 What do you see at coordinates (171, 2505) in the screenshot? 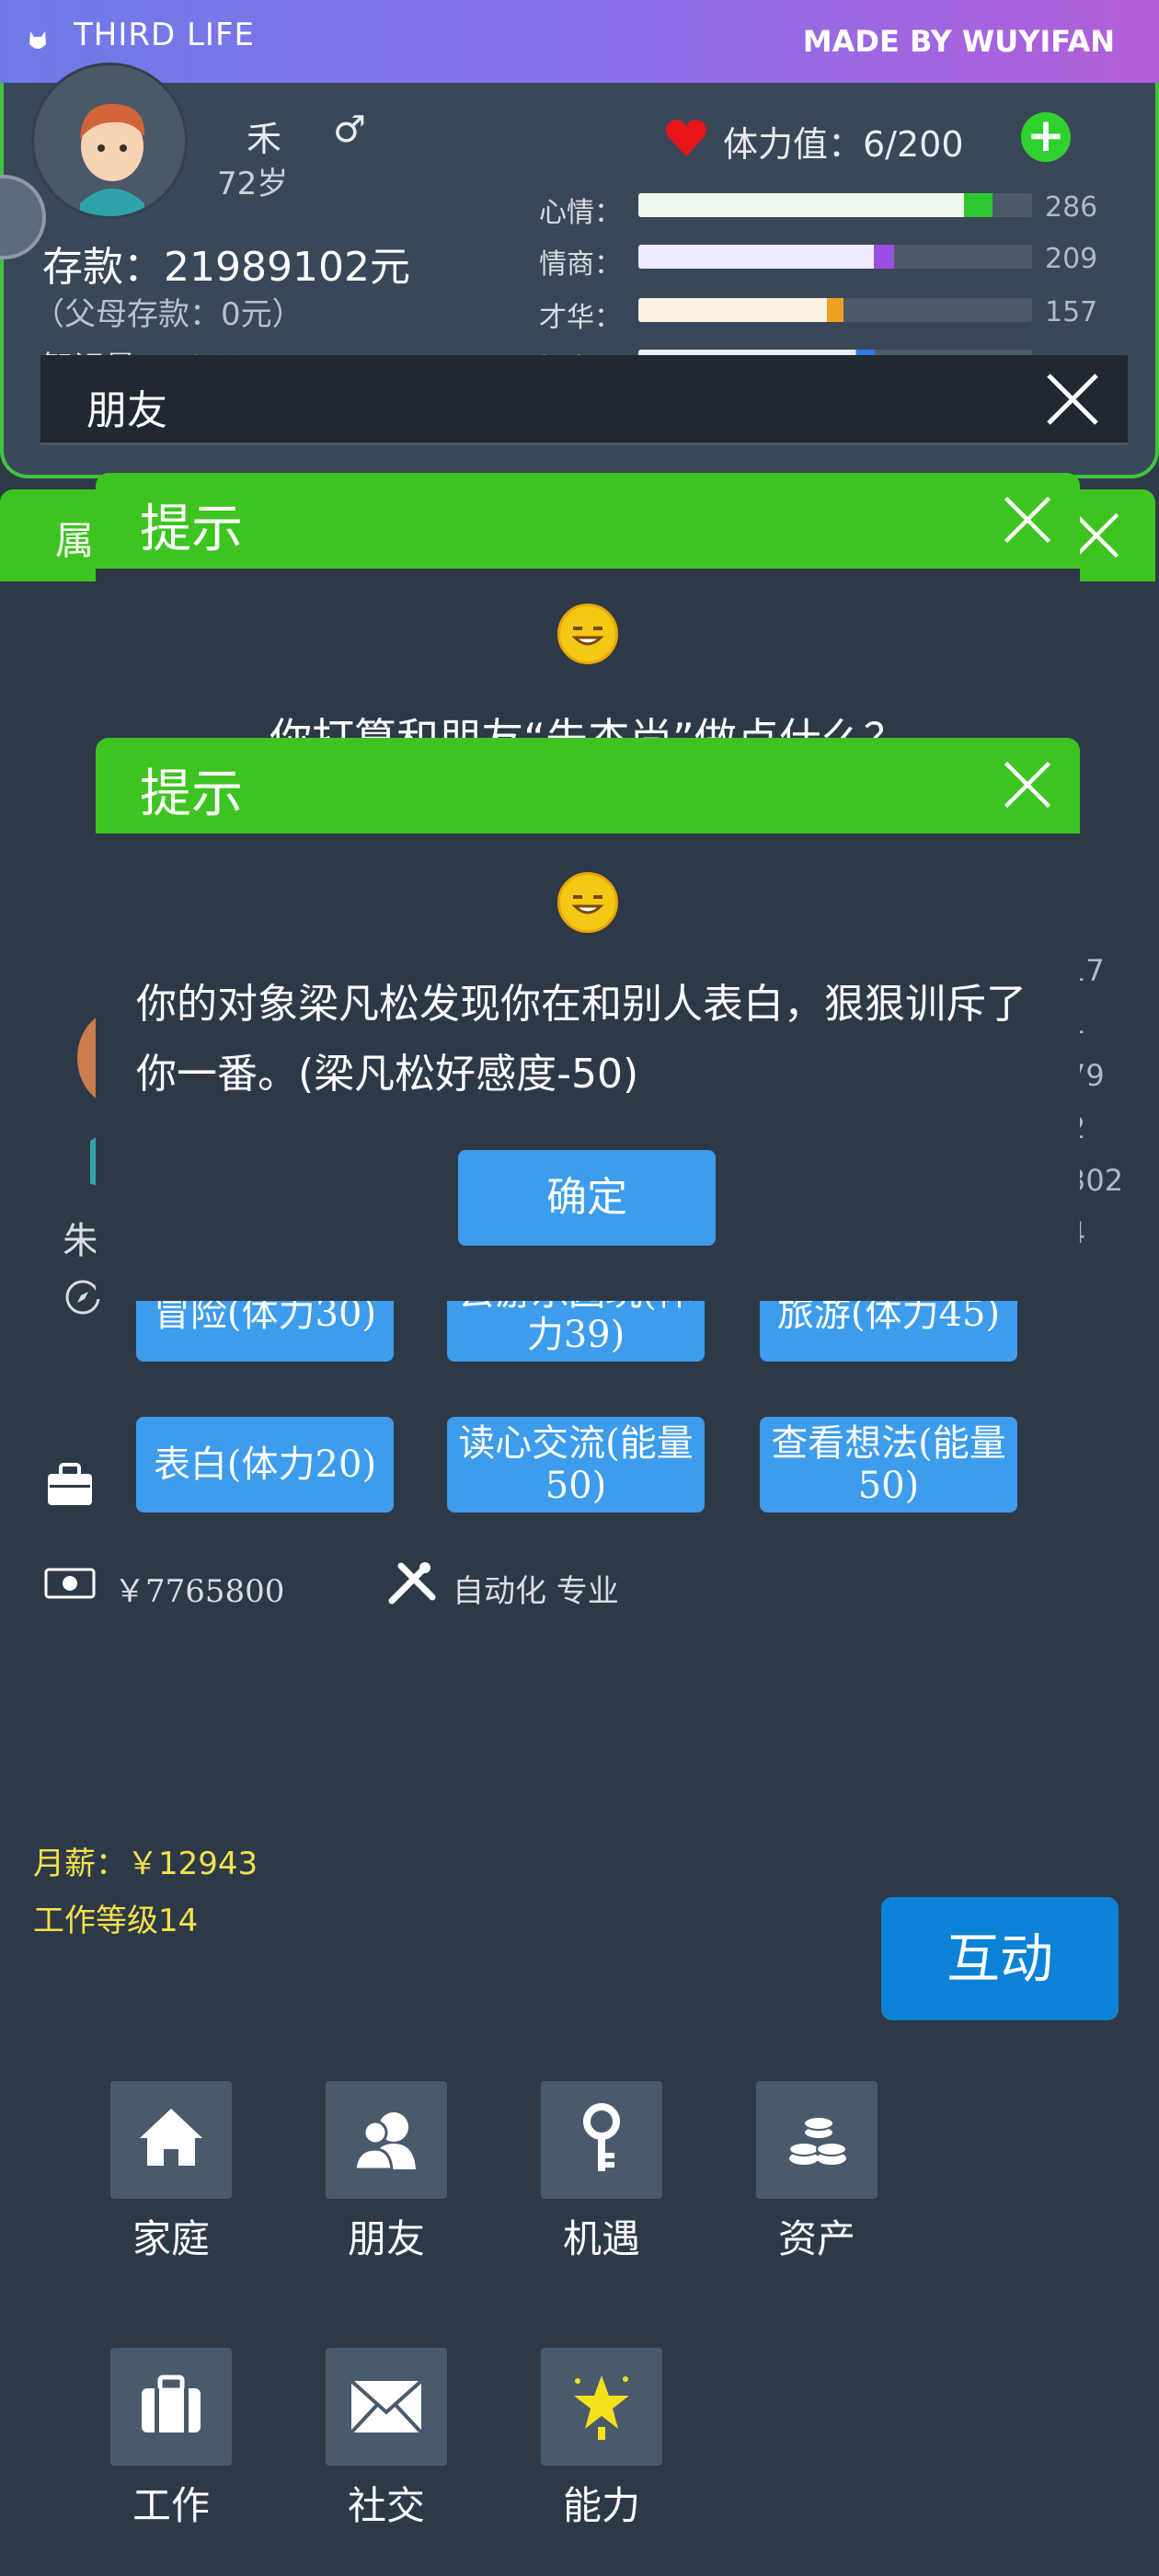
I see `nav-work-label: 工作` at bounding box center [171, 2505].